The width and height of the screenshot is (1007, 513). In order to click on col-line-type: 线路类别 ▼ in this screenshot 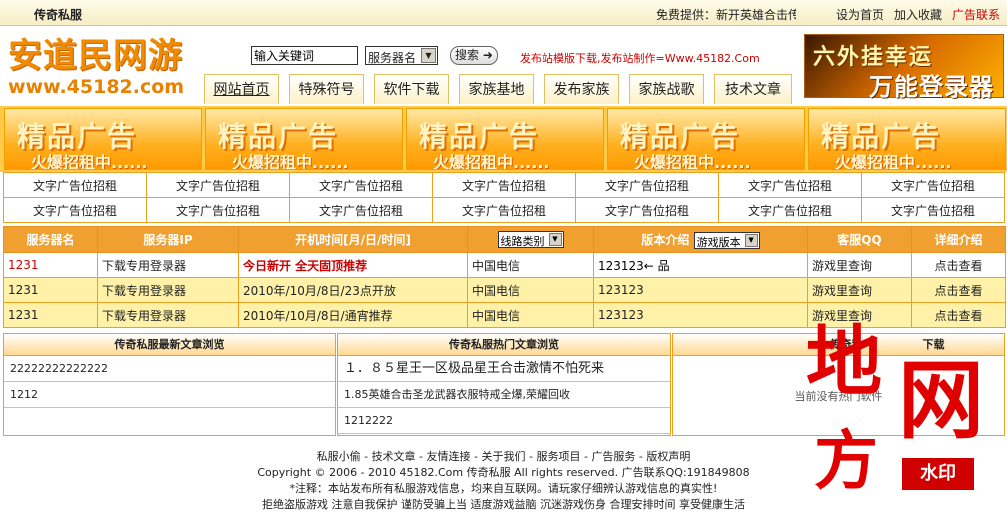, I will do `click(530, 239)`.